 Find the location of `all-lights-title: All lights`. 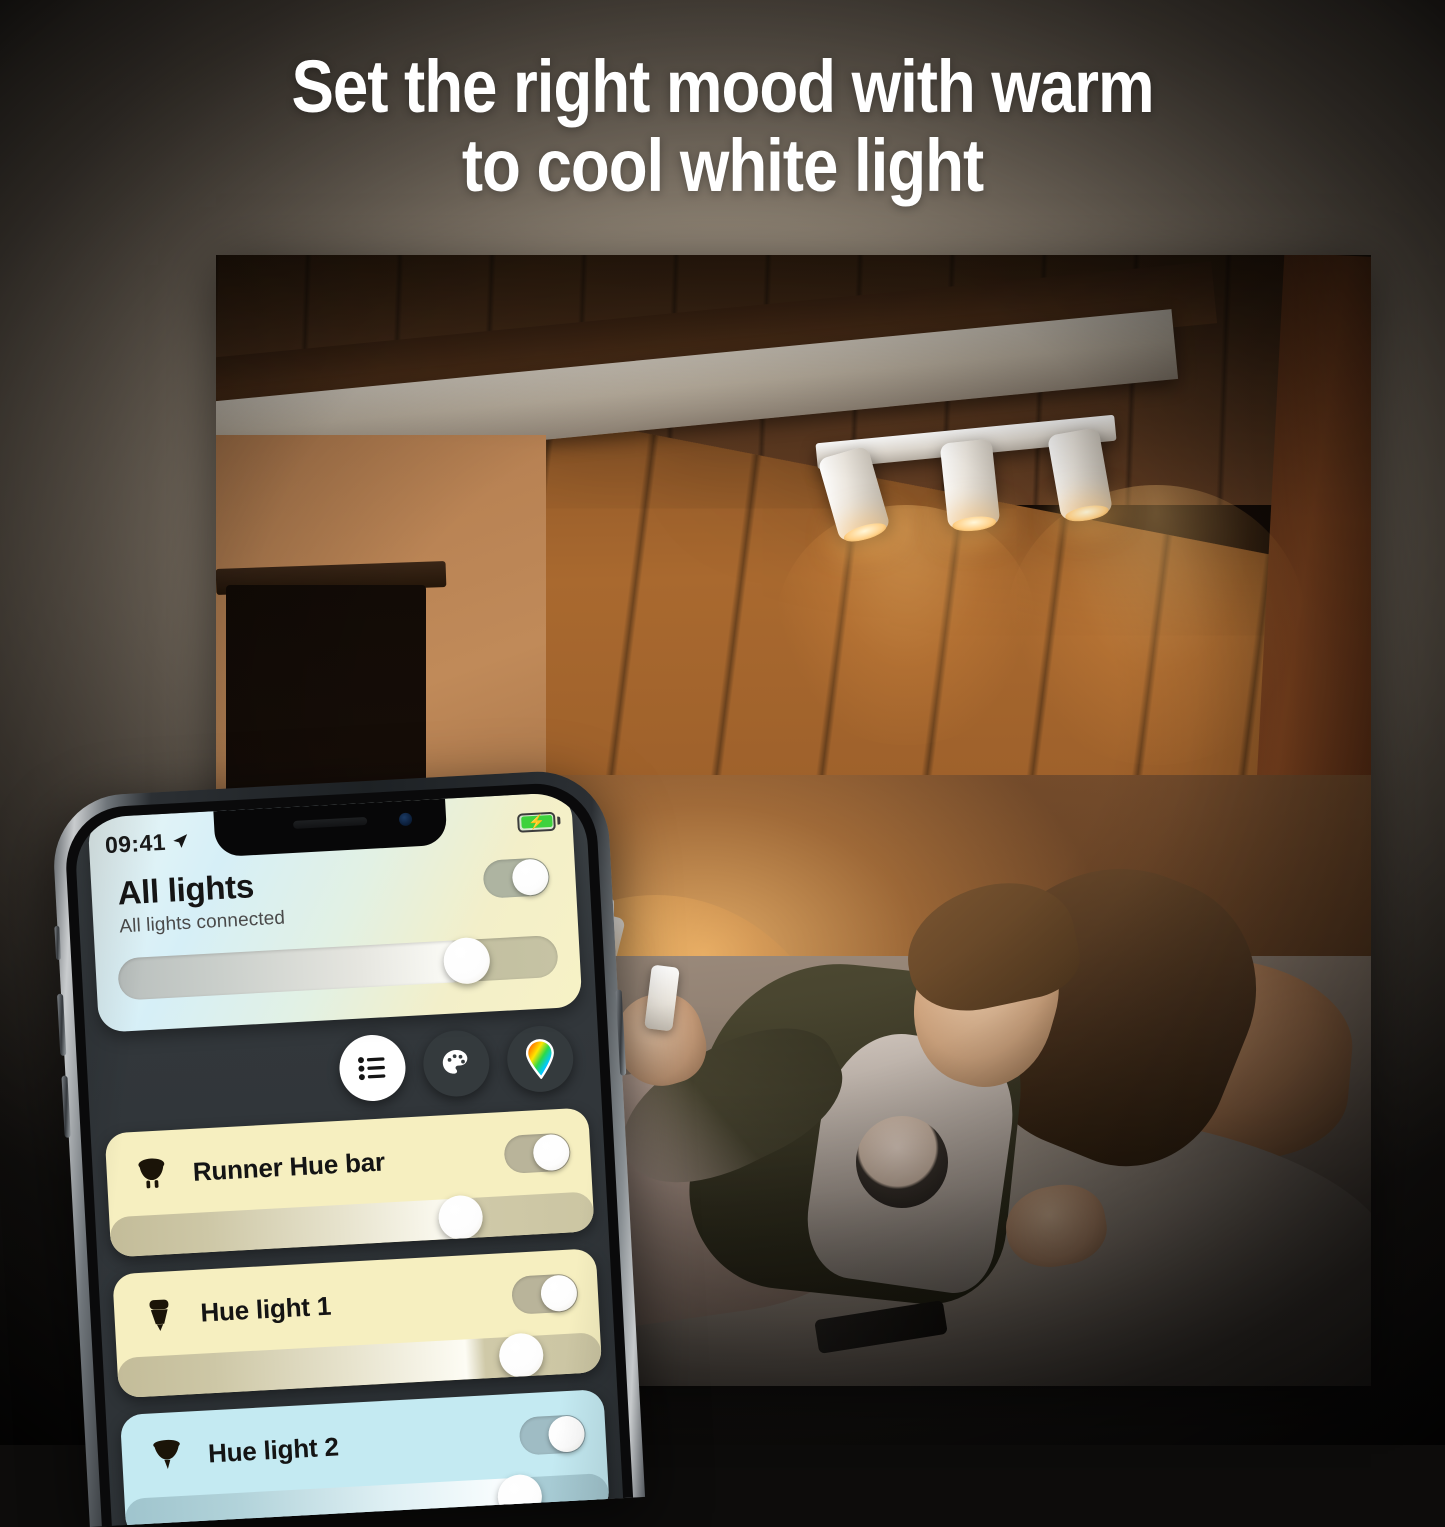

all-lights-title: All lights is located at coordinates (185, 889).